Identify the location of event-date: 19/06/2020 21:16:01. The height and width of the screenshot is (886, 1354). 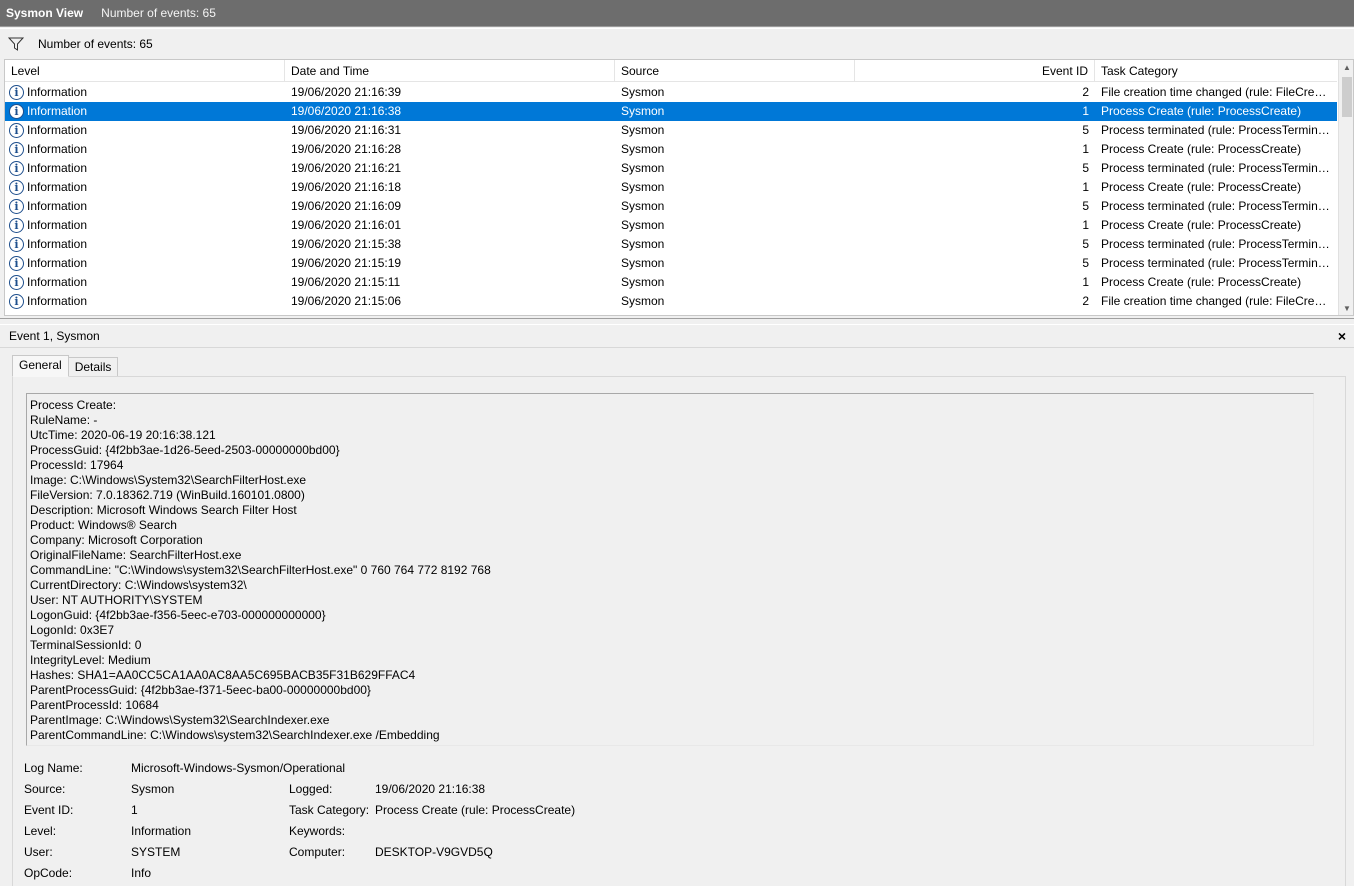
(346, 225).